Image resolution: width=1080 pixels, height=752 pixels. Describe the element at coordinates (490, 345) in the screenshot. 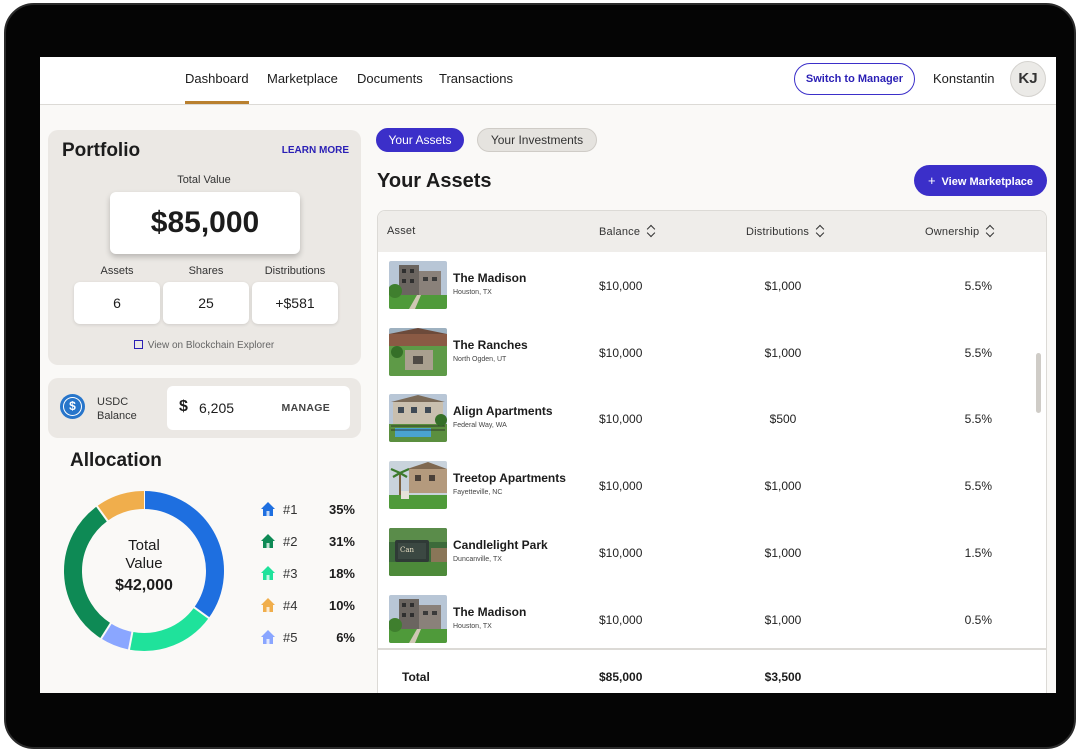

I see `asset-name: The Ranches` at that location.